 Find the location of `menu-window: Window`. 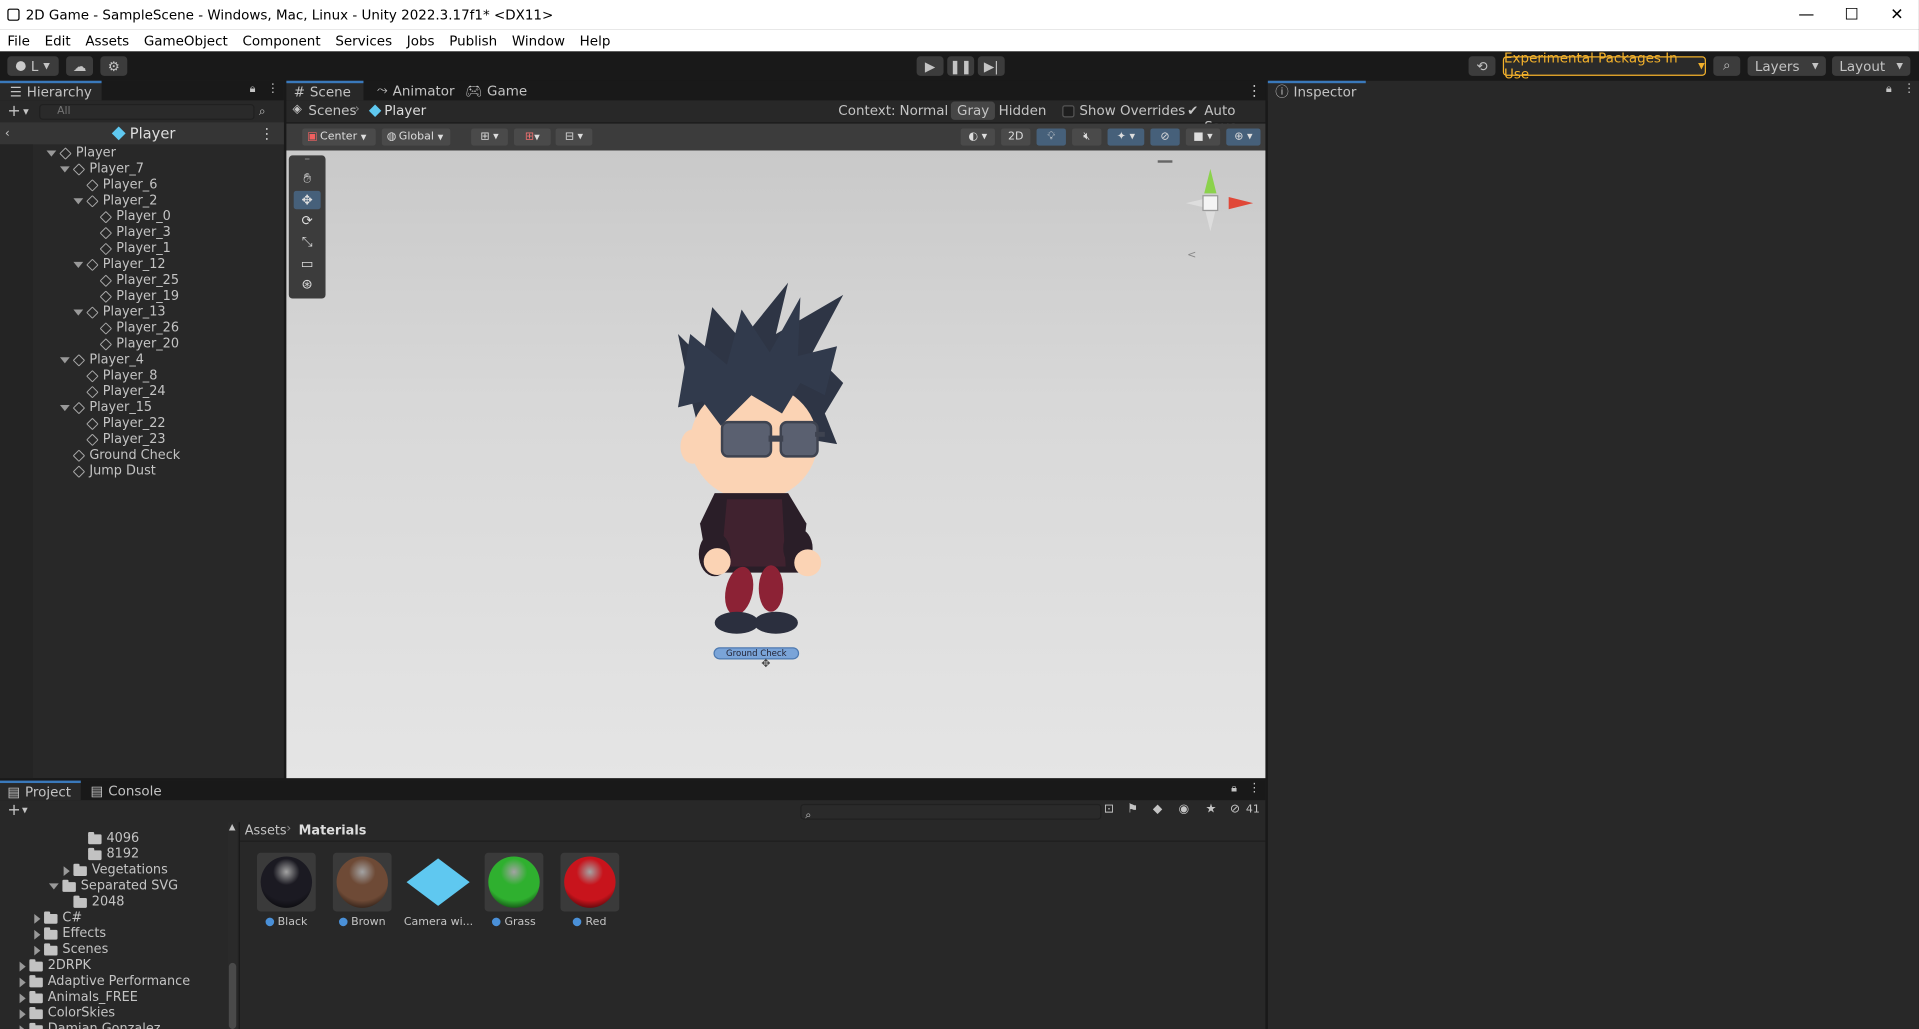

menu-window: Window is located at coordinates (539, 40).